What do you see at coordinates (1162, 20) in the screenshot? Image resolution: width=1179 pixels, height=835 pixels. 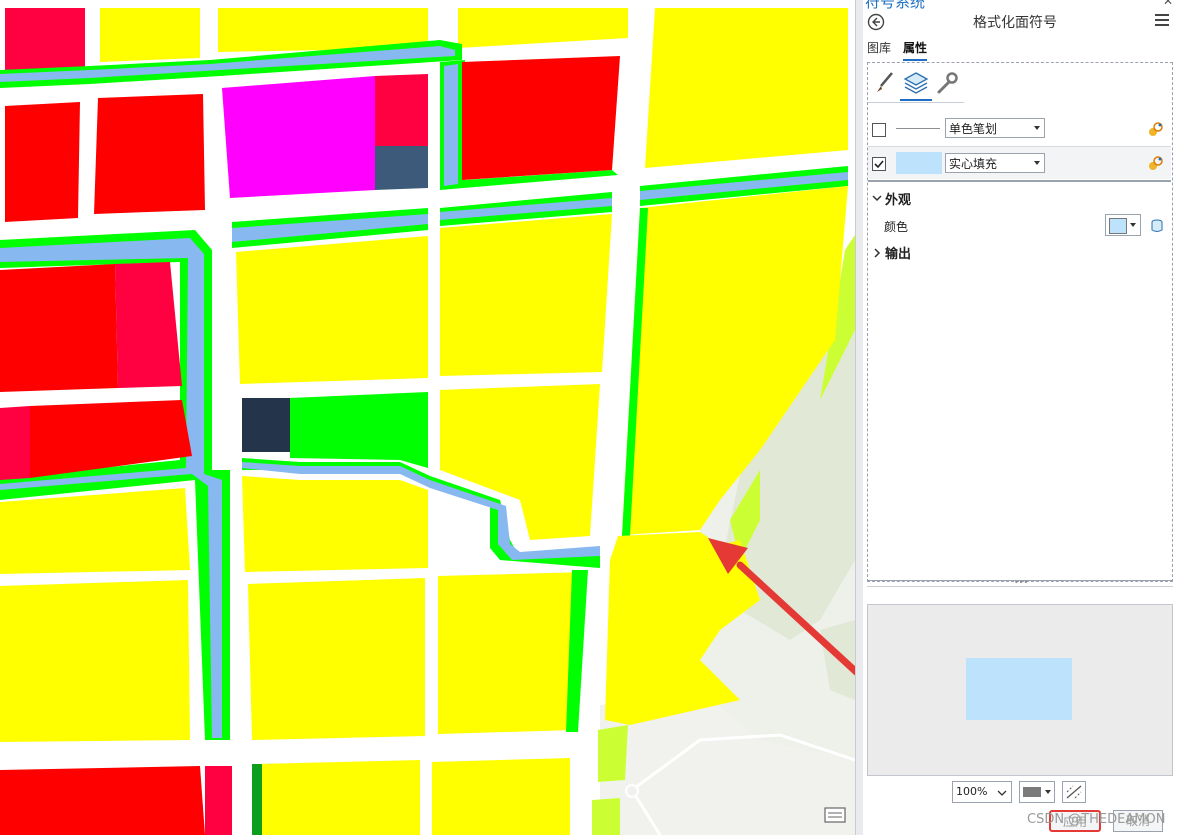 I see `menu-icon` at bounding box center [1162, 20].